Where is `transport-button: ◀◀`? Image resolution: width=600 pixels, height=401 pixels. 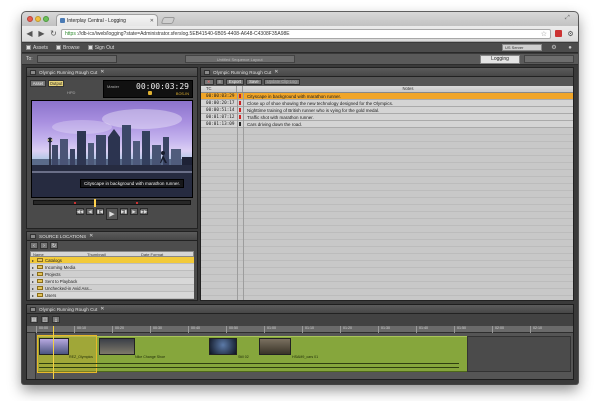
transport-button: ◀◀ is located at coordinates (80, 211).